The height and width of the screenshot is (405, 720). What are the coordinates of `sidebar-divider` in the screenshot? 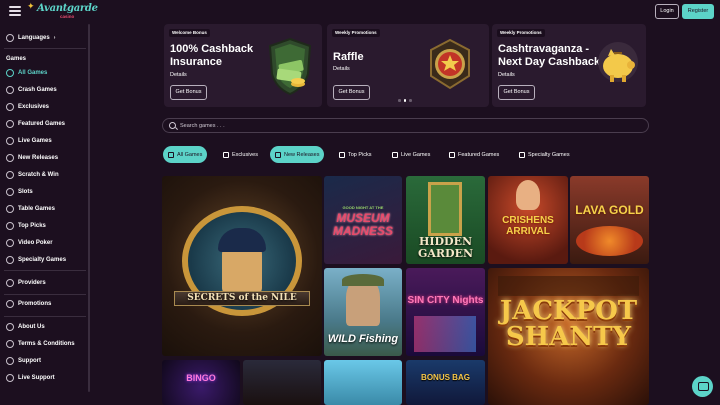 It's located at (45, 316).